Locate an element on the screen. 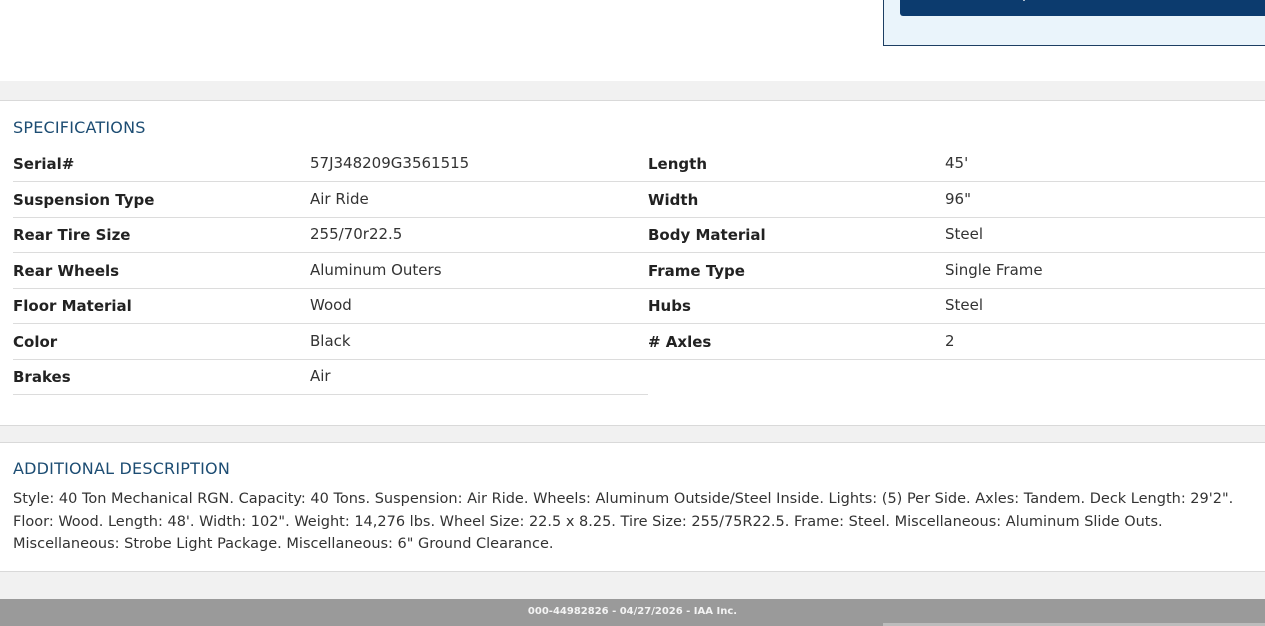 The image size is (1265, 626). spec-row-frame-type: Frame Type Single Frame is located at coordinates (956, 271).